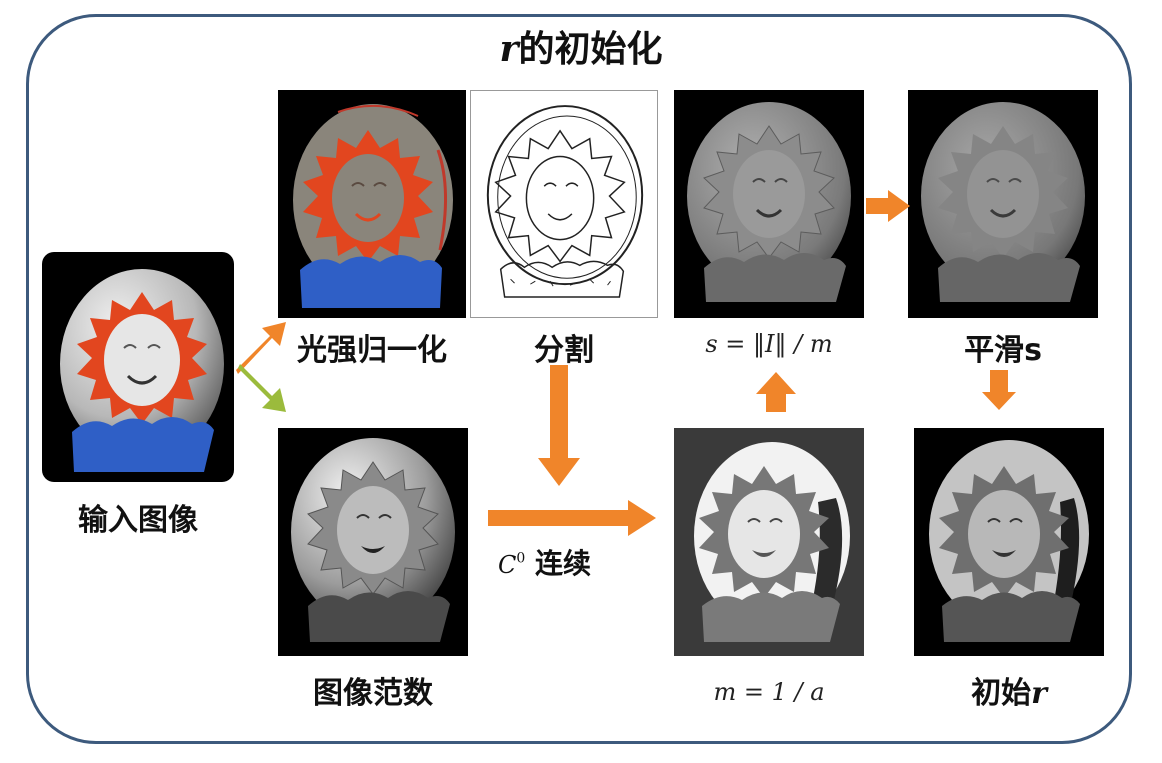 The image size is (1162, 763). Describe the element at coordinates (559, 425) in the screenshot. I see `arrow-segmentation-down` at that location.